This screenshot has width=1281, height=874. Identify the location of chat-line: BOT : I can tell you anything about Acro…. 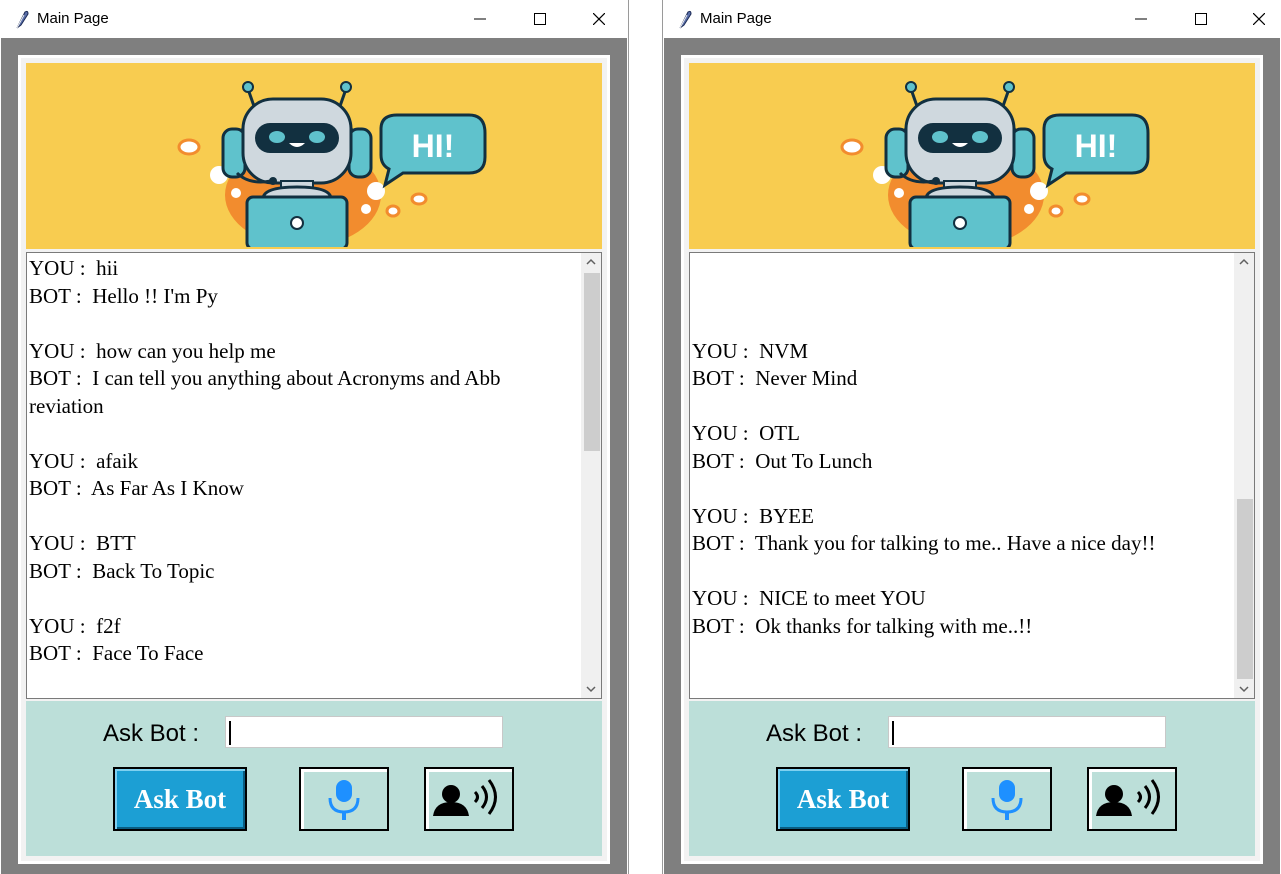
(265, 378).